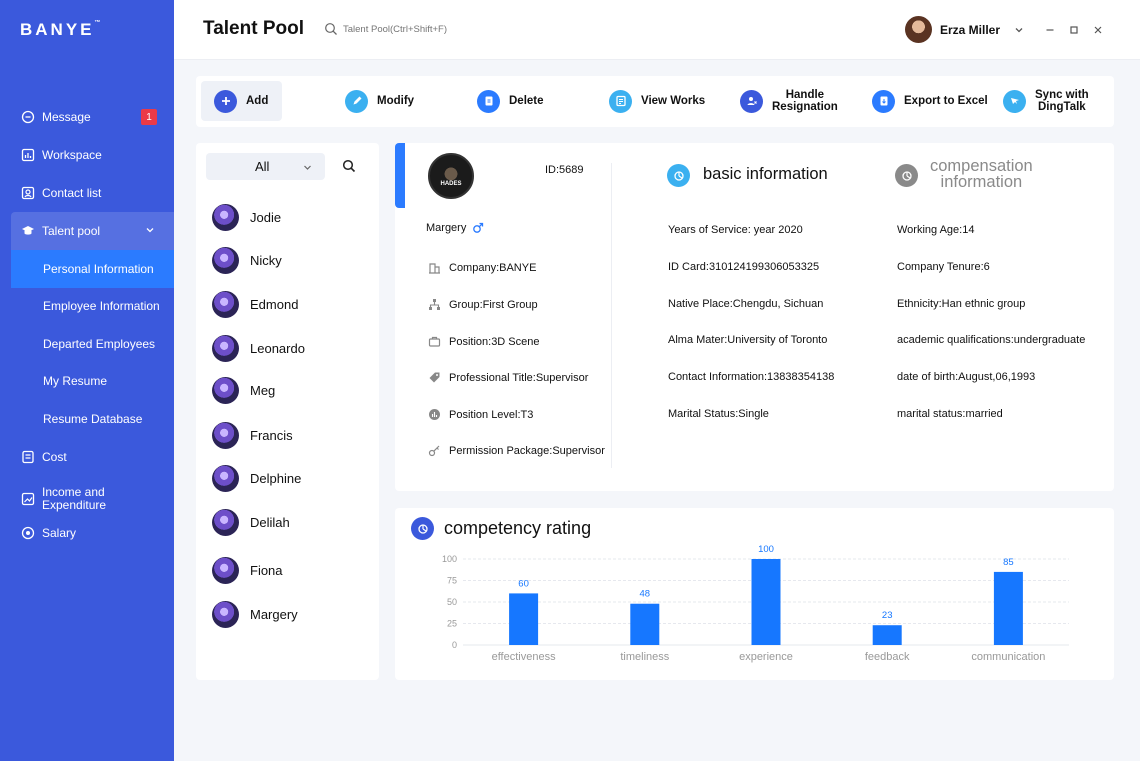 The height and width of the screenshot is (761, 1140). Describe the element at coordinates (28, 499) in the screenshot. I see `chart-icon` at that location.